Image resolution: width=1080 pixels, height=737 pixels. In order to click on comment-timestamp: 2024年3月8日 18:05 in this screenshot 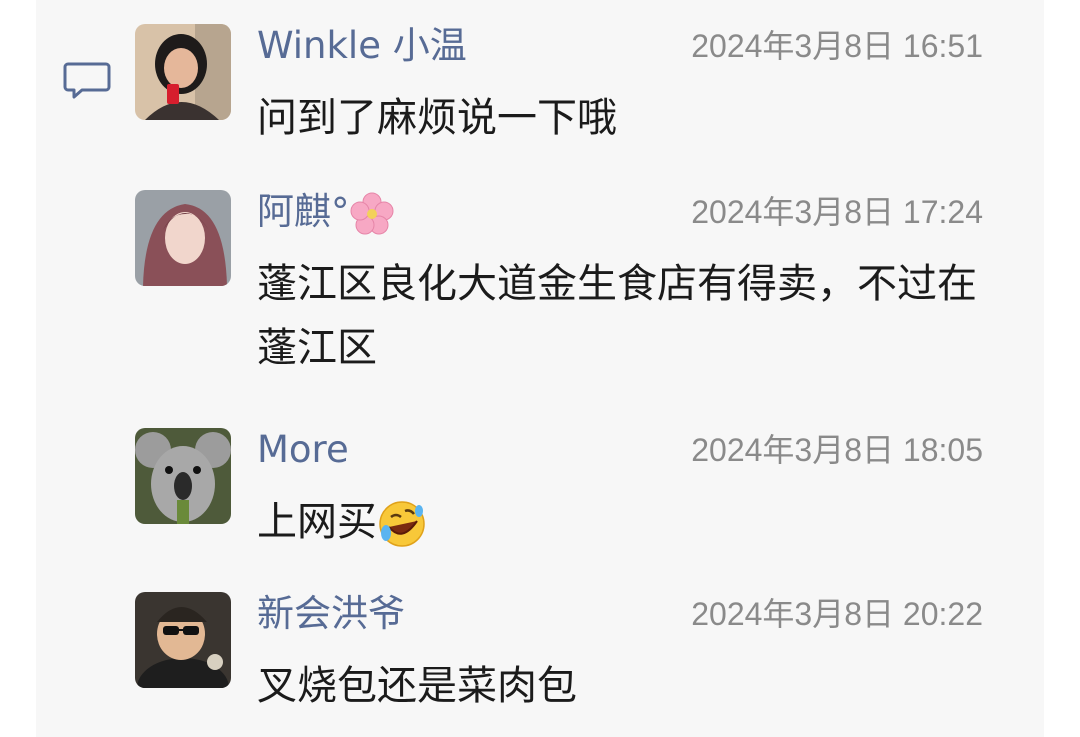, I will do `click(837, 450)`.